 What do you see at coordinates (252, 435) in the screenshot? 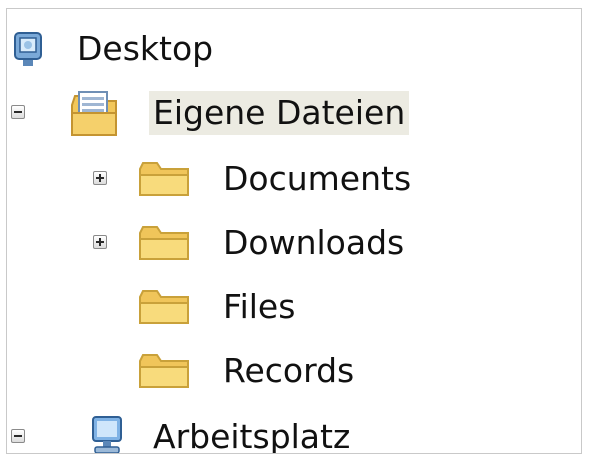
I see `tree-item-label: Arbeitsplatz` at bounding box center [252, 435].